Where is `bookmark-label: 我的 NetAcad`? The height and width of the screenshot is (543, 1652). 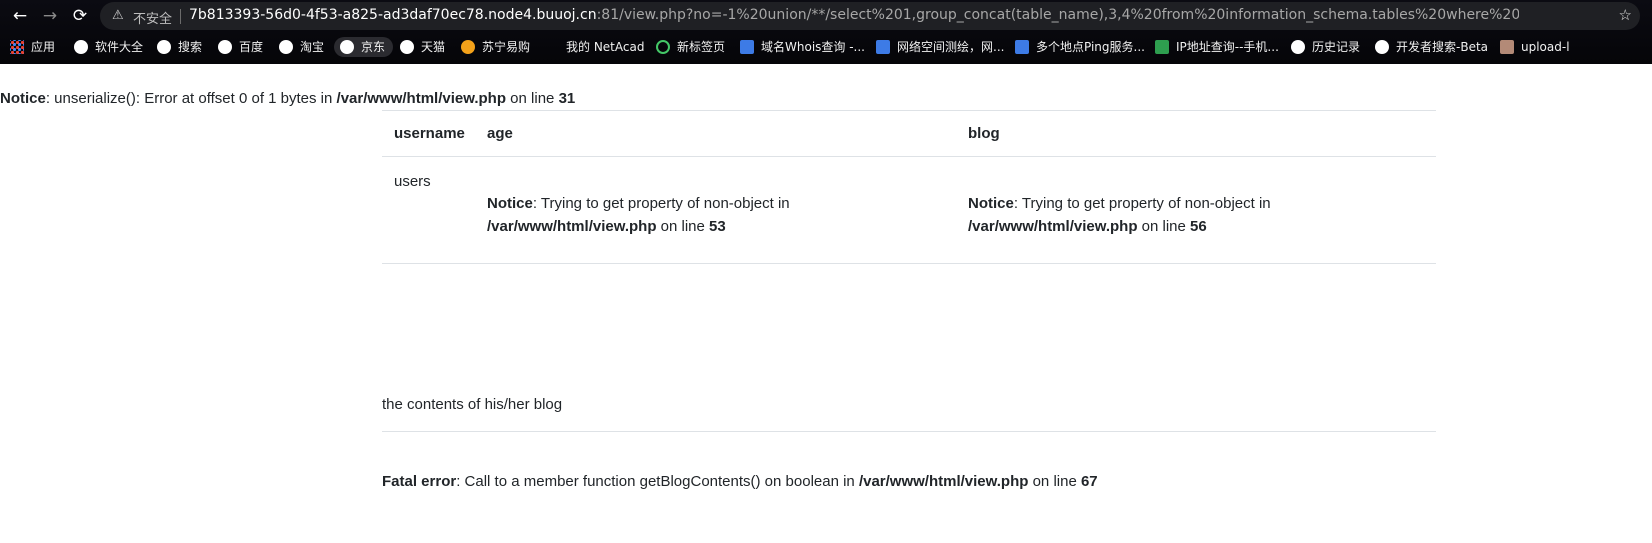
bookmark-label: 我的 NetAcad is located at coordinates (605, 47).